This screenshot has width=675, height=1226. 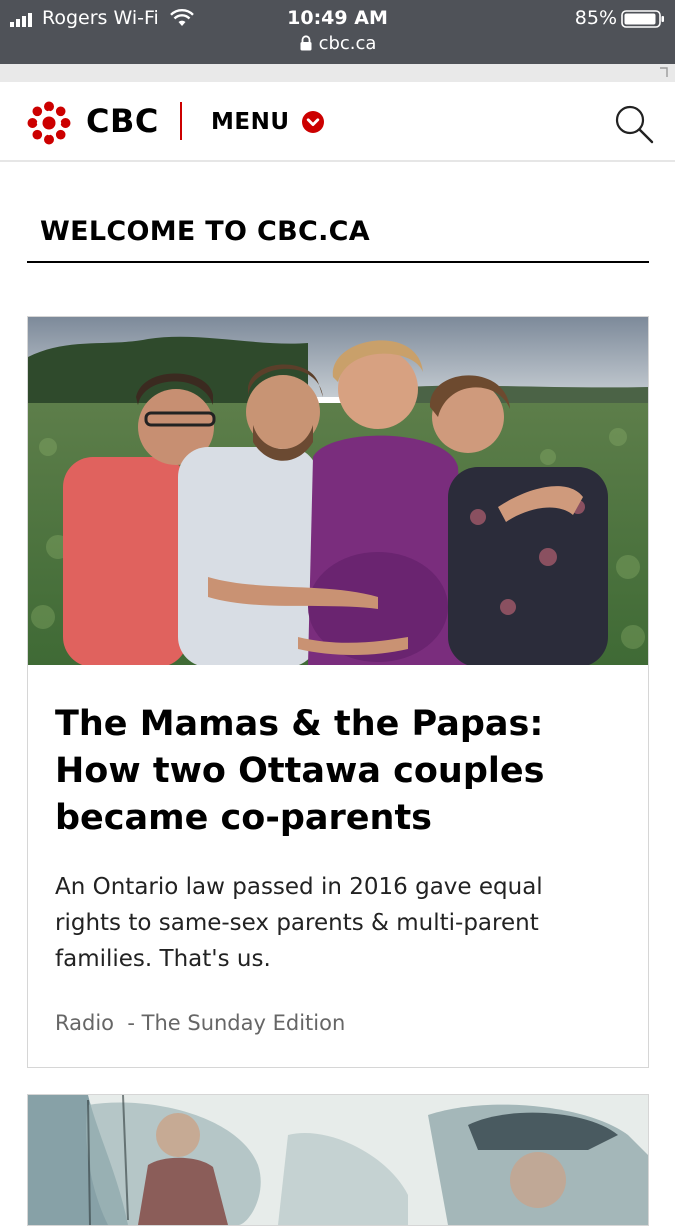 I want to click on battery-icon, so click(x=642, y=19).